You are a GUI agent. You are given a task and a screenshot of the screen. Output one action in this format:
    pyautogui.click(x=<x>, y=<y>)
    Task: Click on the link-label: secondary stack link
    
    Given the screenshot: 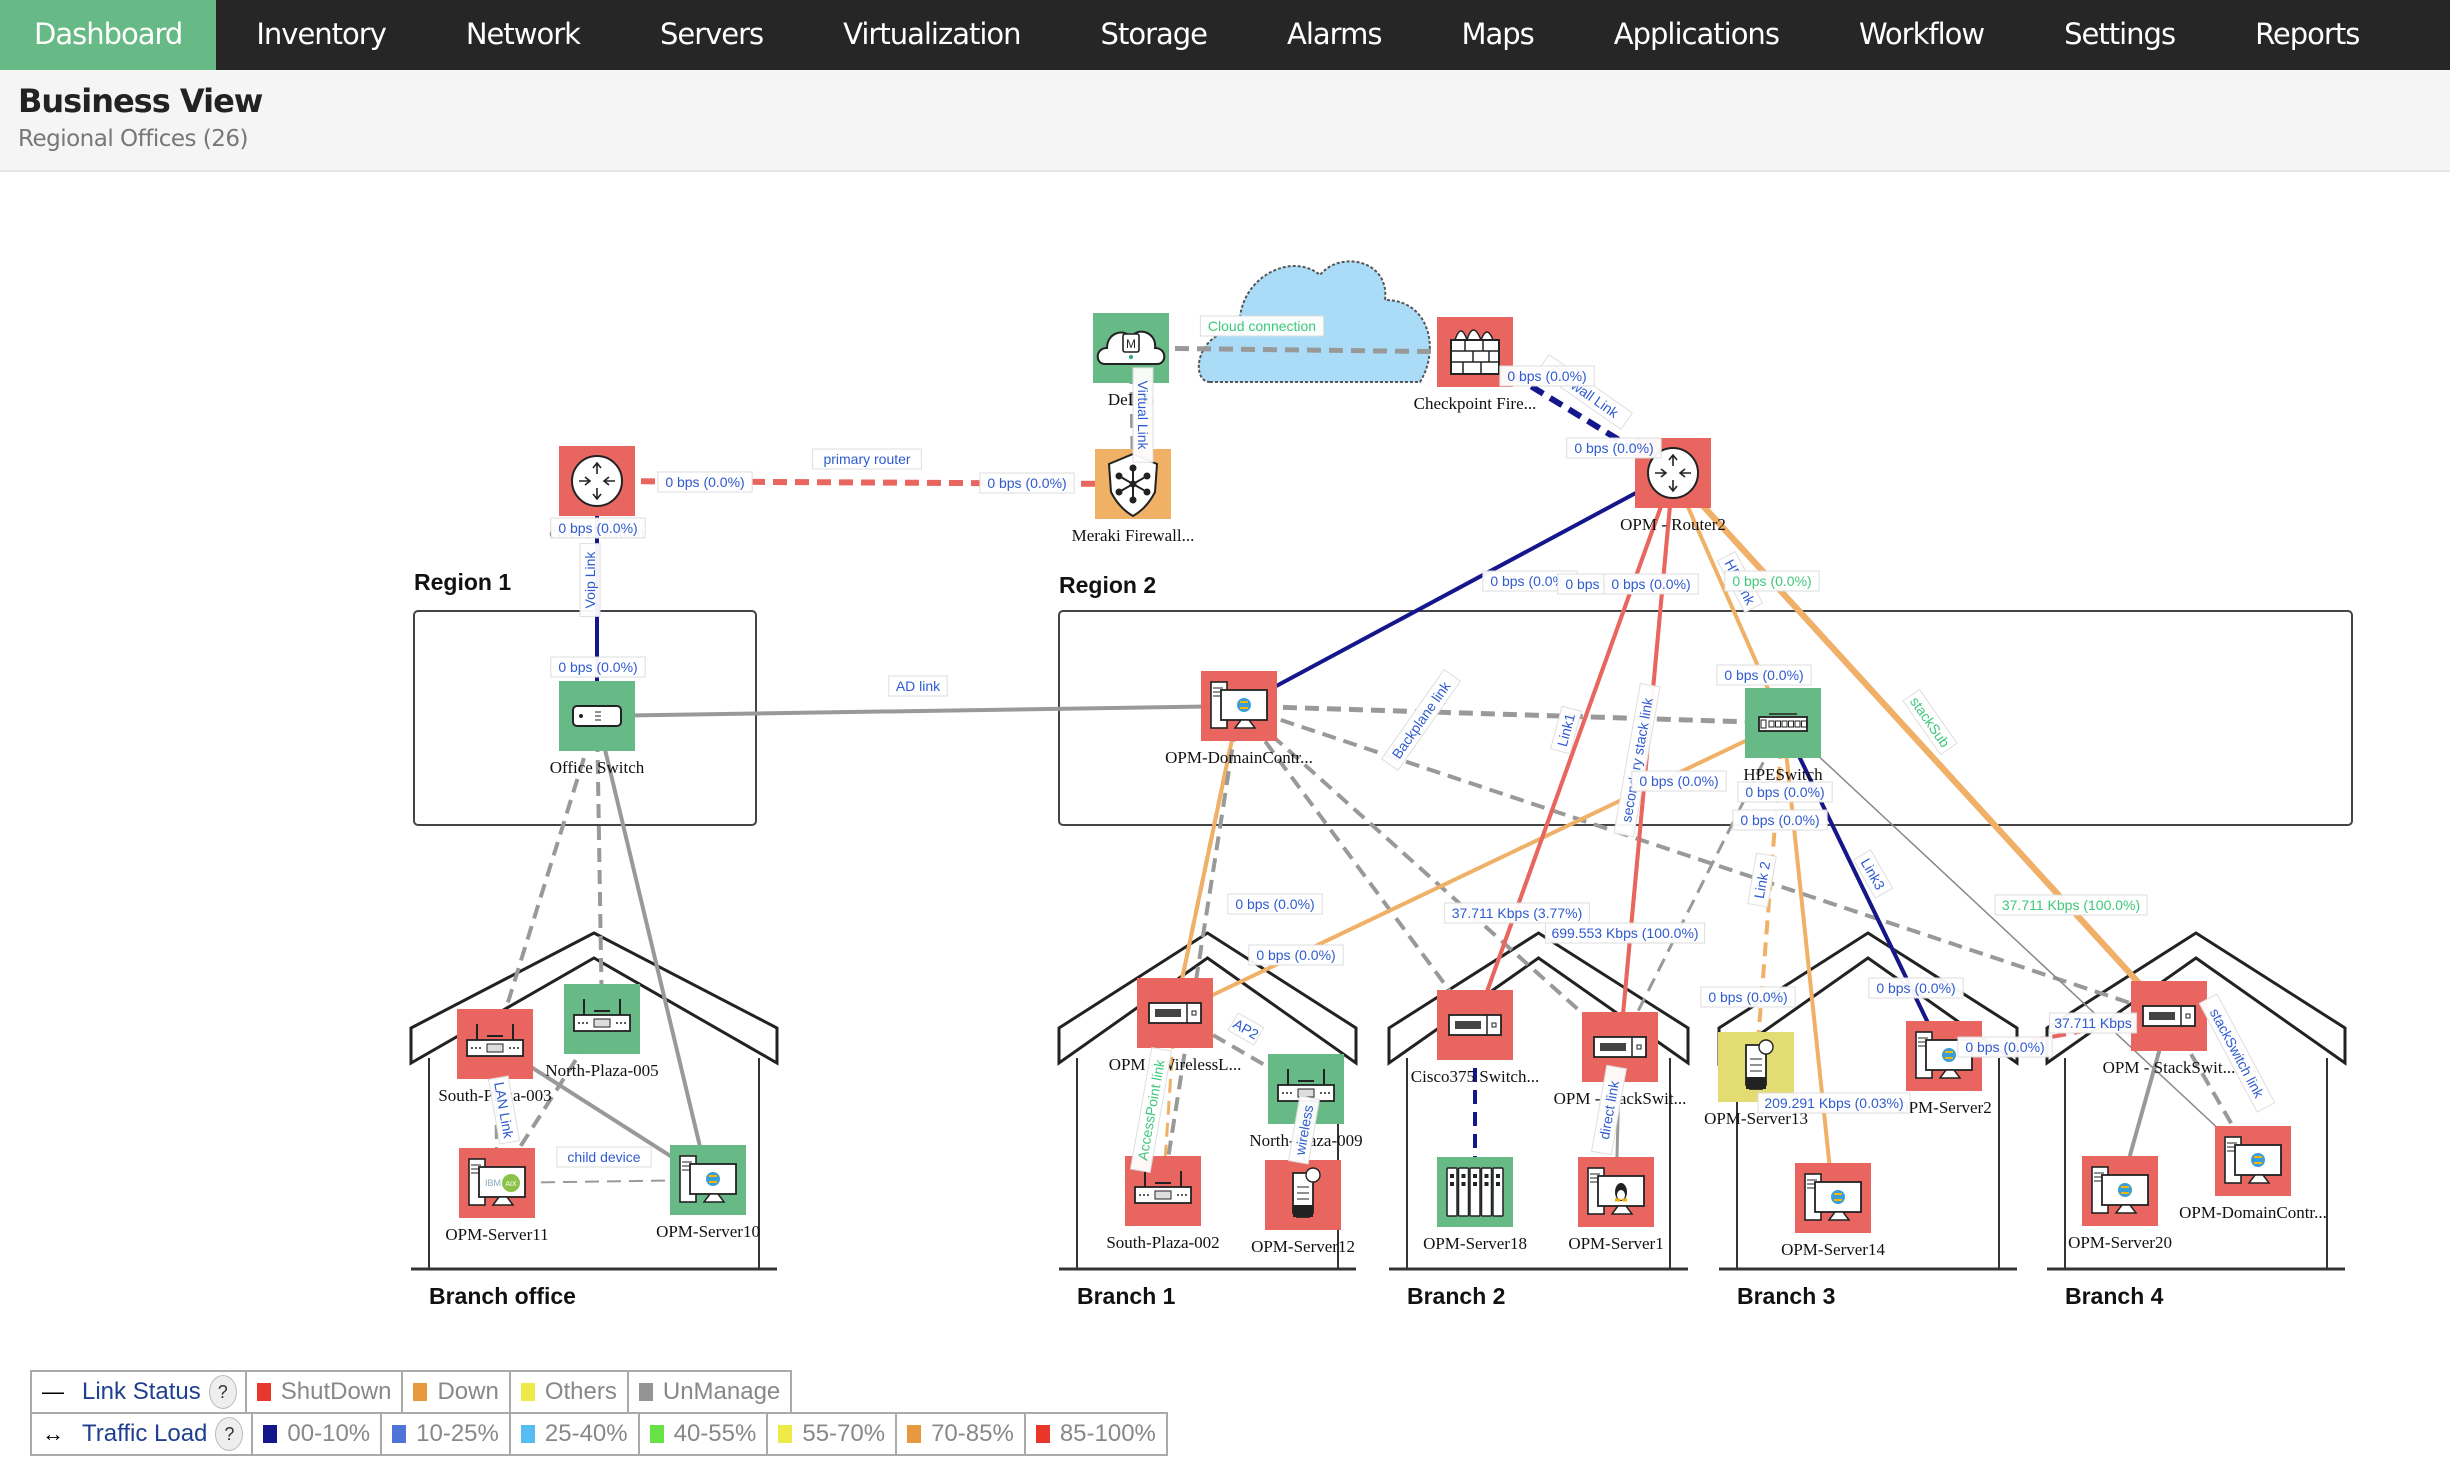 What is the action you would take?
    pyautogui.click(x=1637, y=760)
    